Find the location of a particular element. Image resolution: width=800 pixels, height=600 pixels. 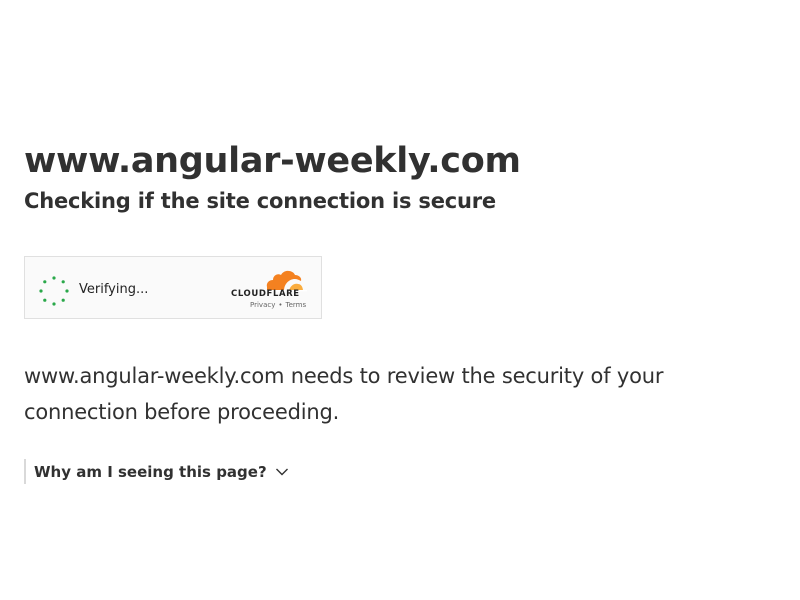

page-title: www.angular-weekly.com is located at coordinates (272, 161).